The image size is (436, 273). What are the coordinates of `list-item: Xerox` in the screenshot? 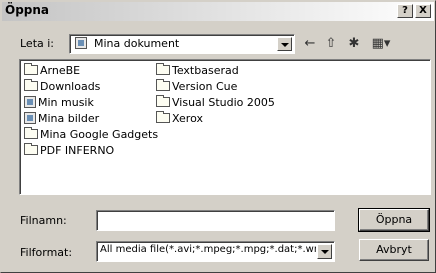 It's located at (179, 118).